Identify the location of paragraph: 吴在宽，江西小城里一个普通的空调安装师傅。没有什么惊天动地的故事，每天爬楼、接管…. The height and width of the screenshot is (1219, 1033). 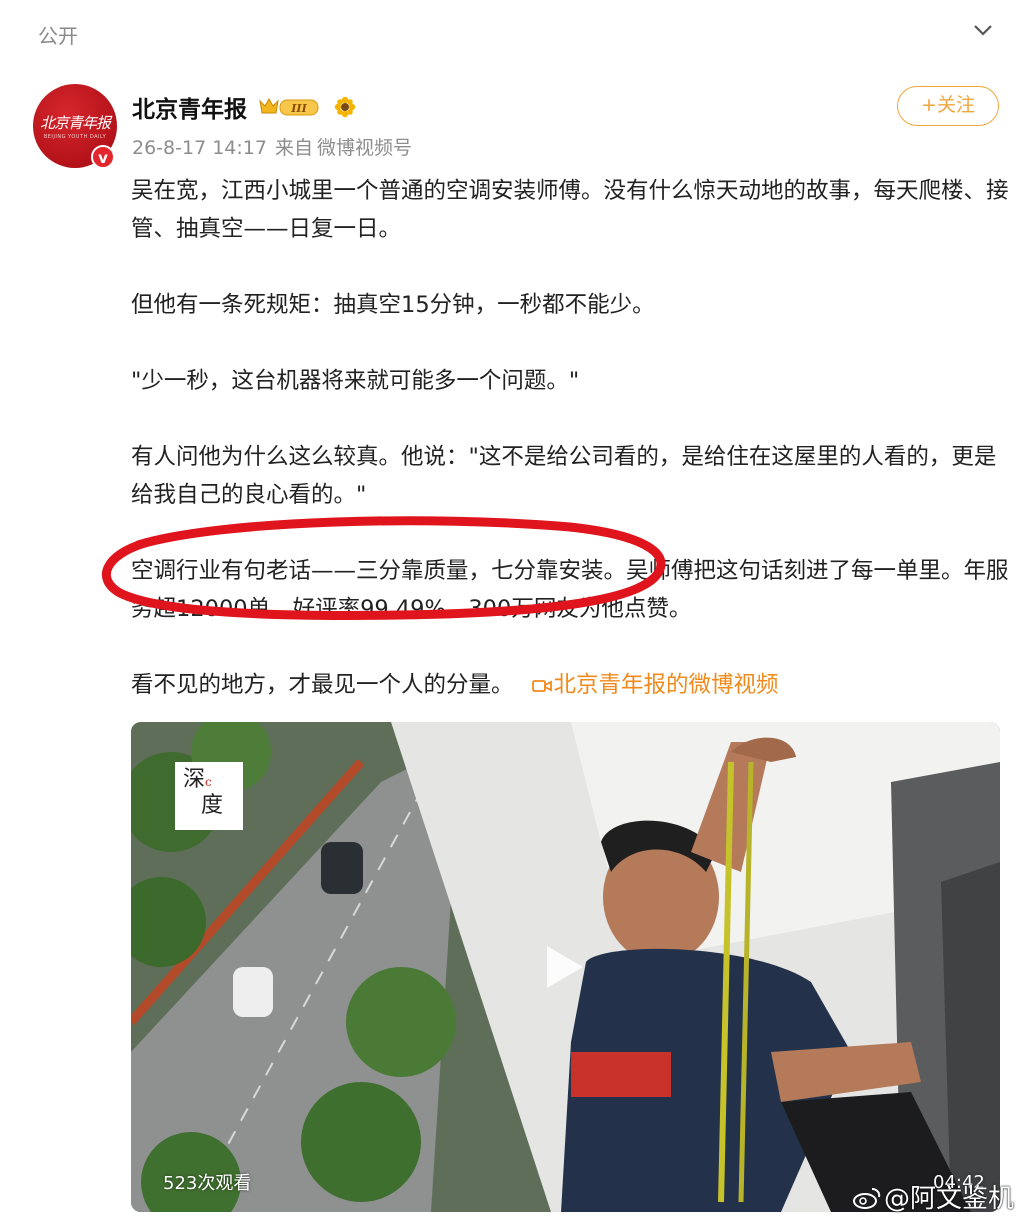
(570, 210).